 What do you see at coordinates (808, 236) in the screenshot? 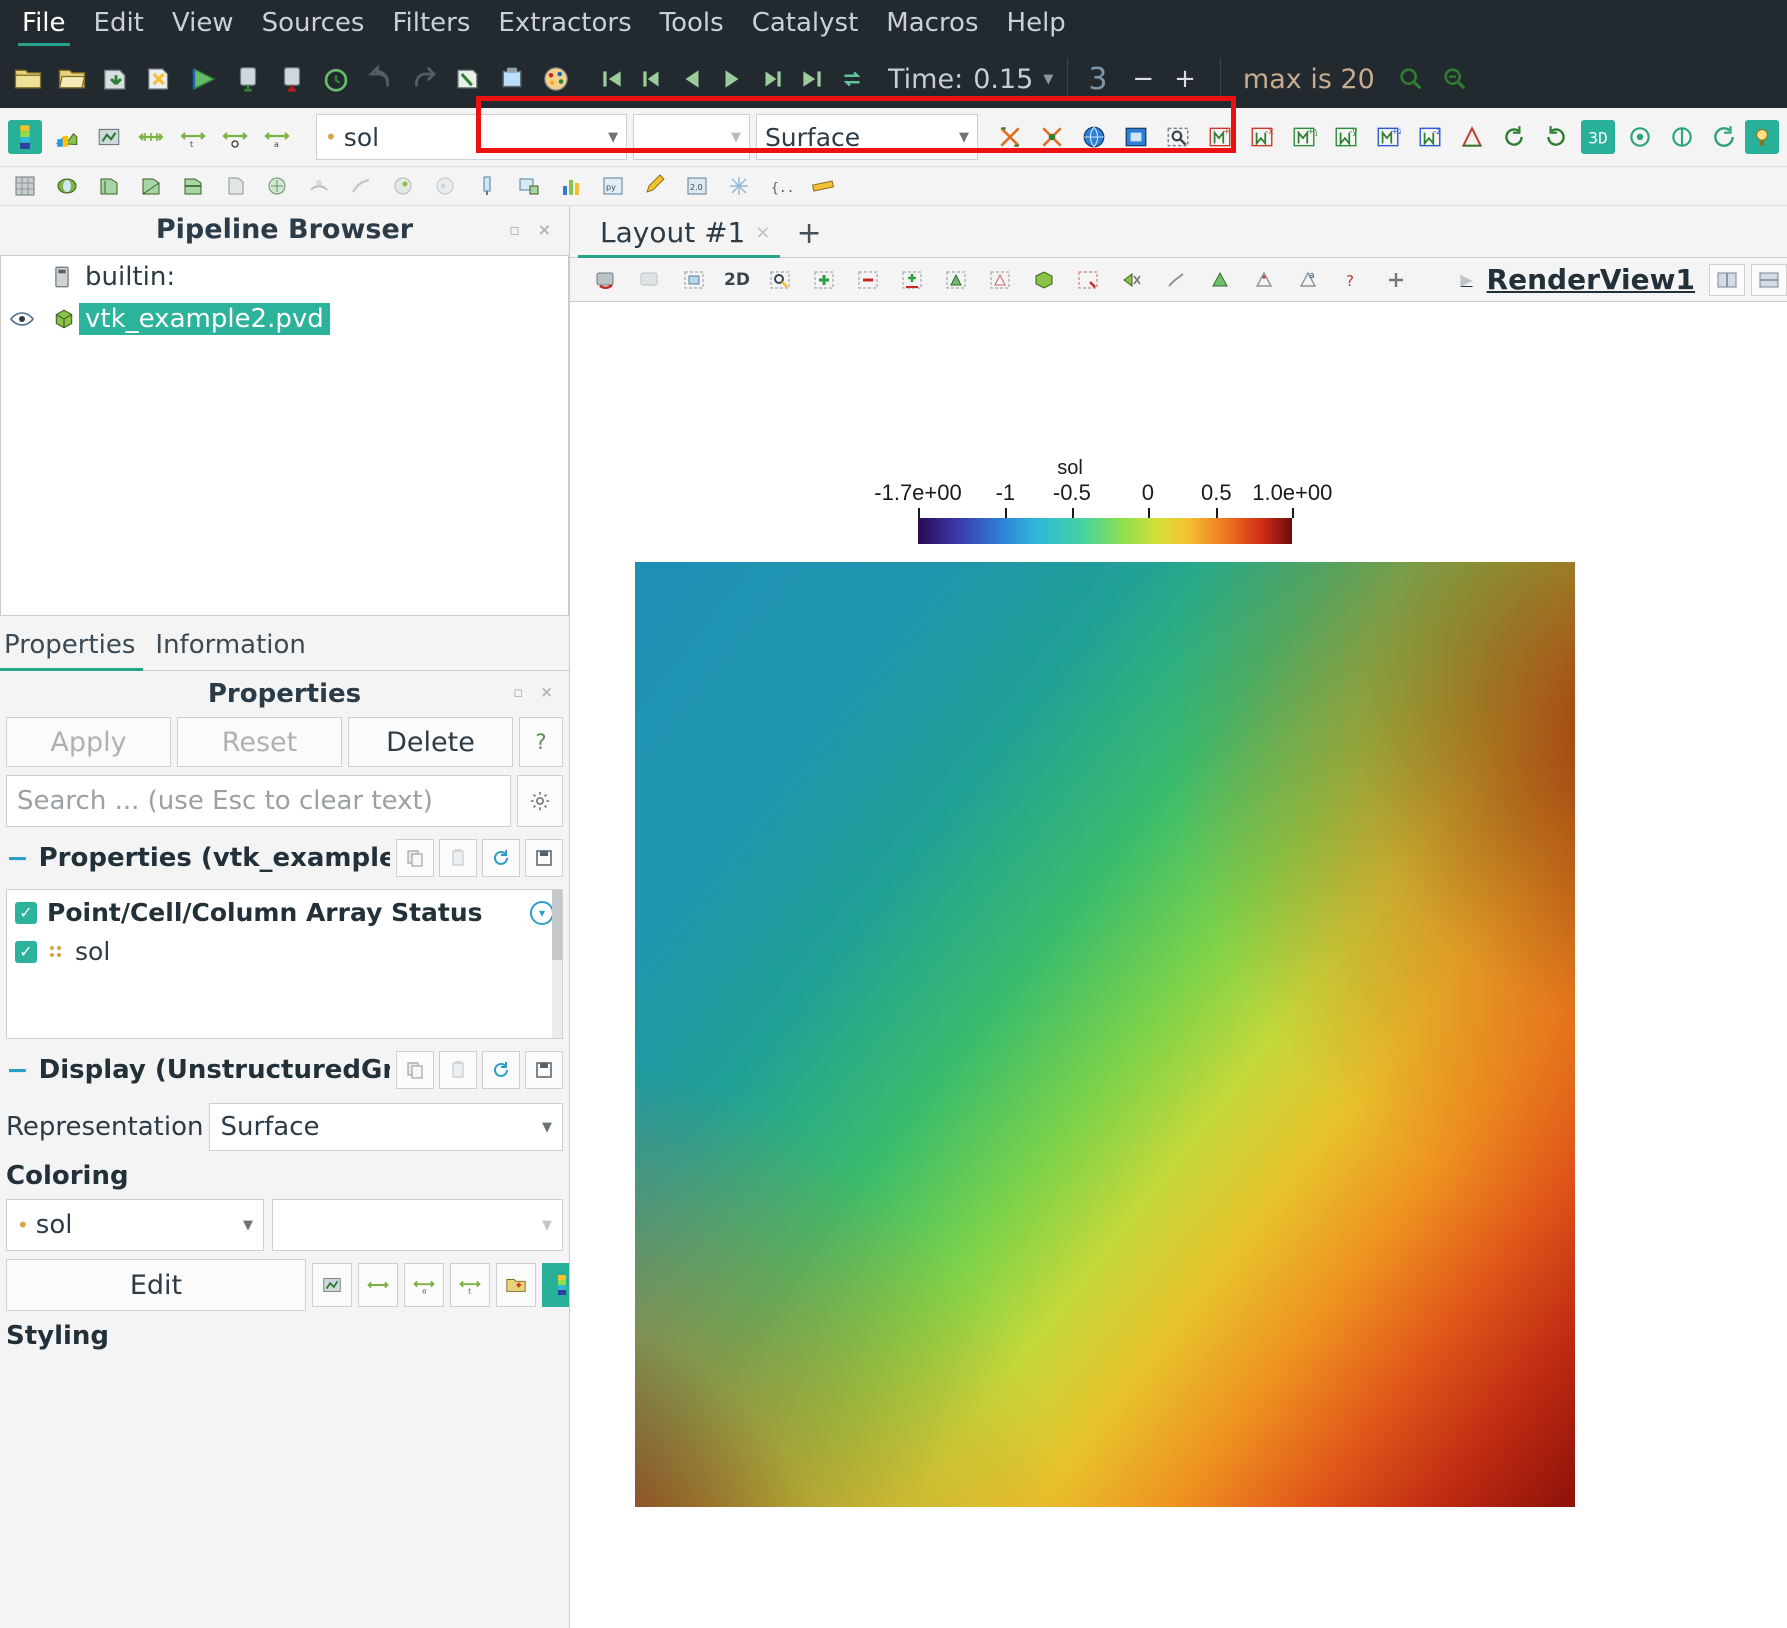
I see `add-layout-tab-button: +` at bounding box center [808, 236].